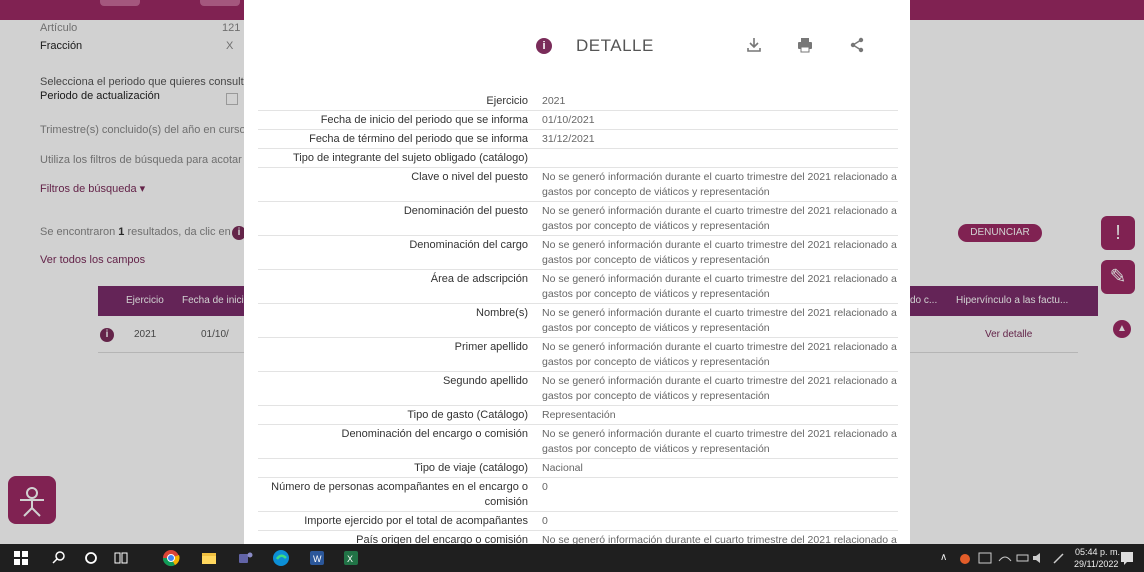 The image size is (1144, 572). I want to click on detail-row-value: Representación, so click(579, 415).